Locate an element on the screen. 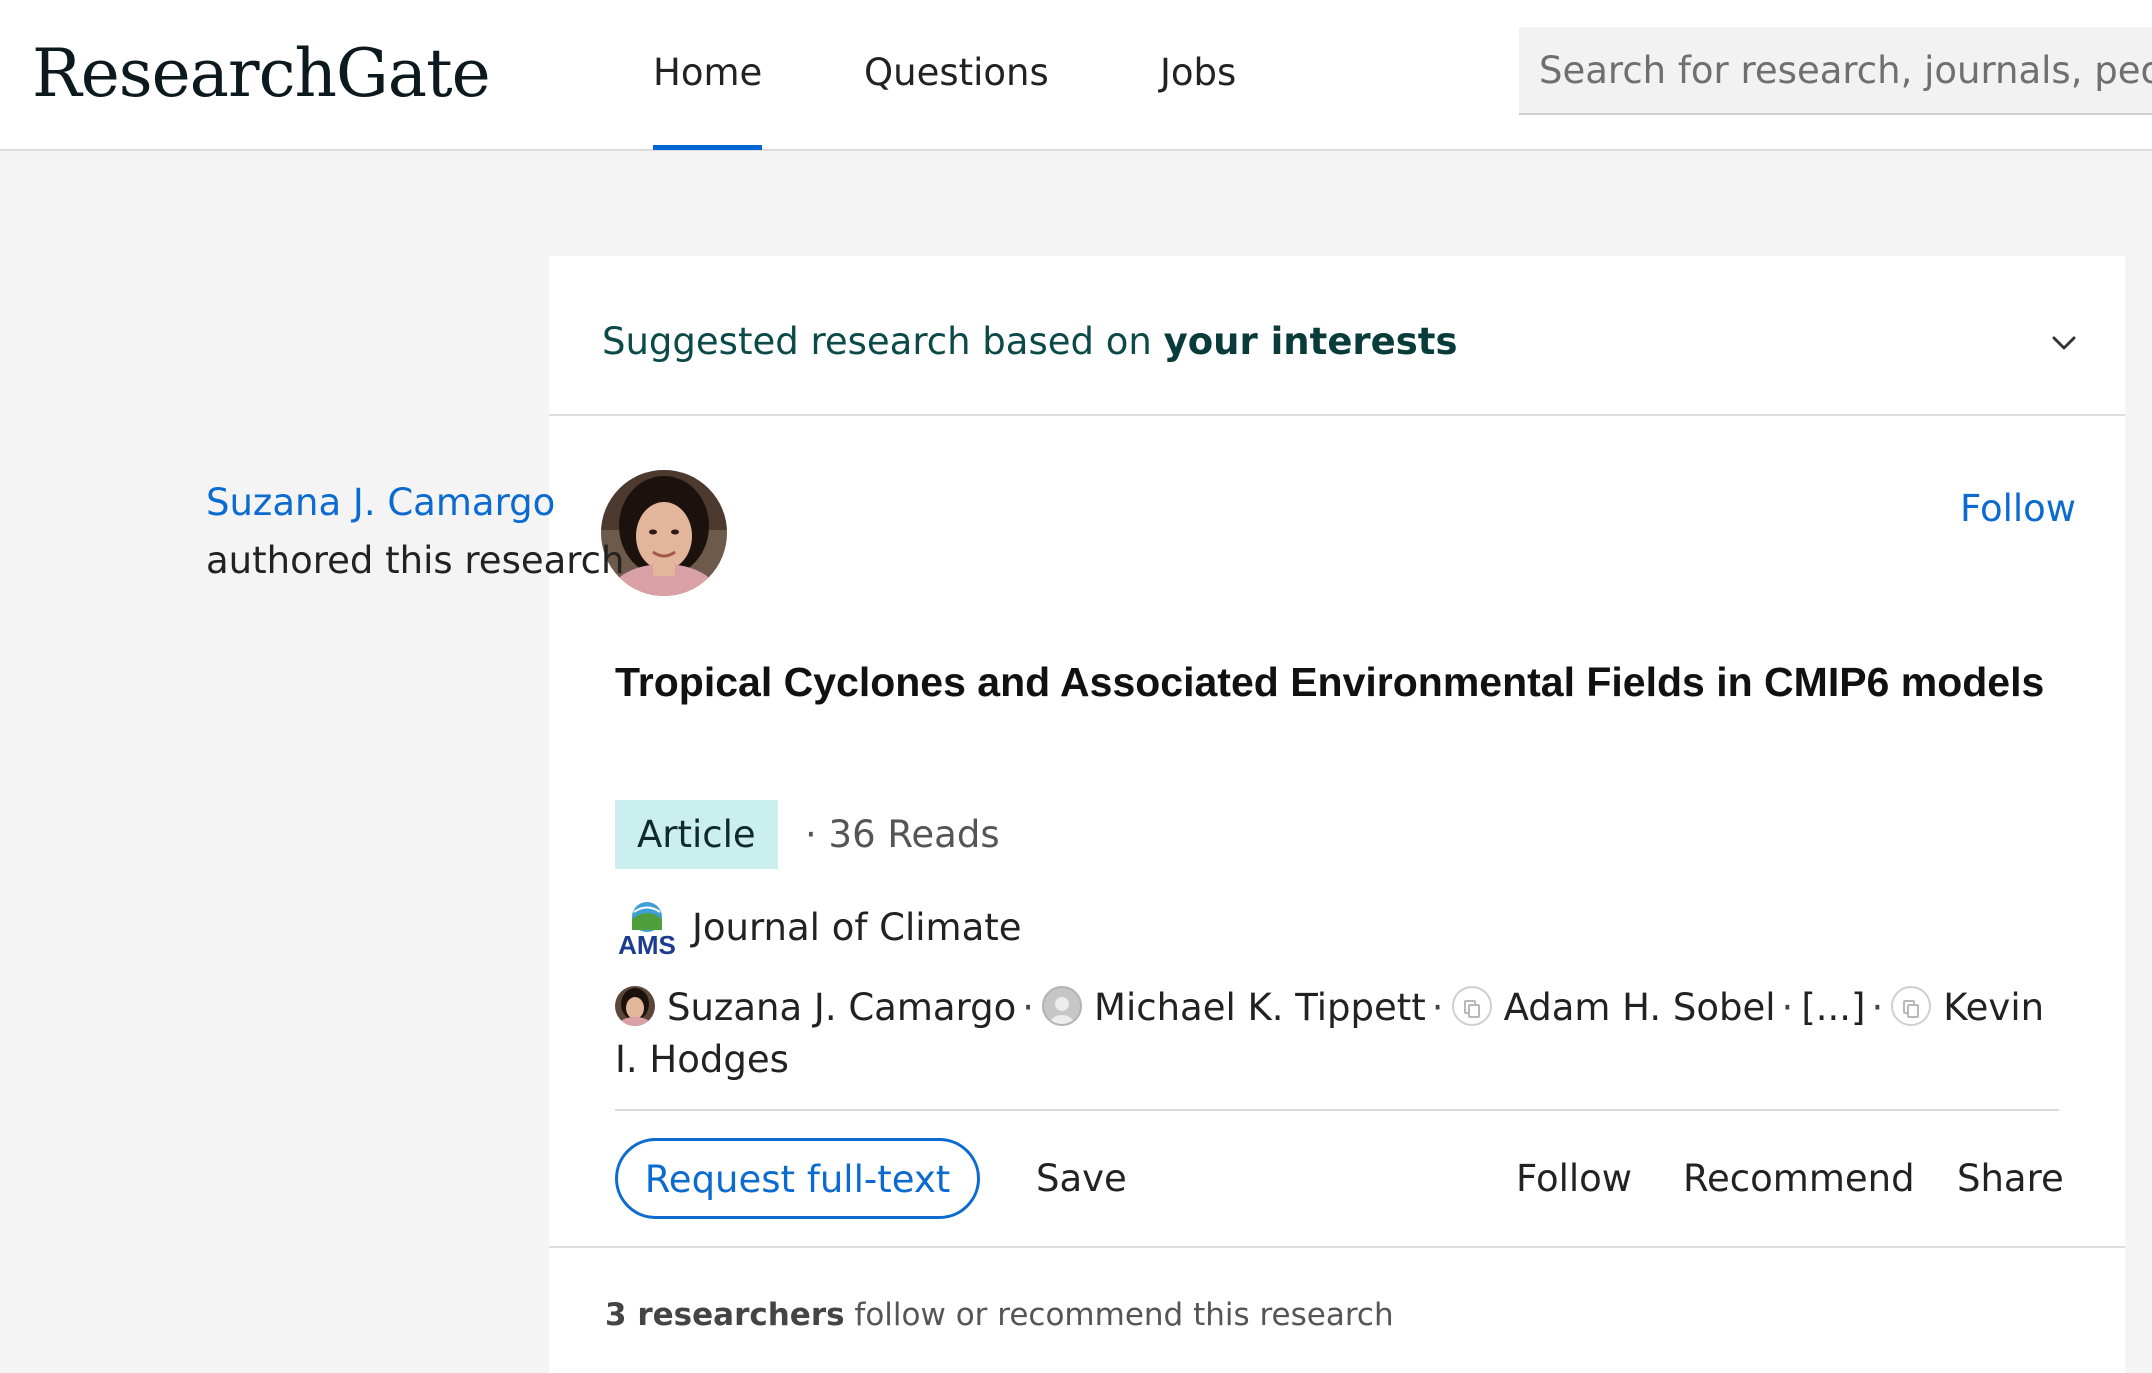 Image resolution: width=2152 pixels, height=1373 pixels. follow-author-button: Follow is located at coordinates (2018, 509).